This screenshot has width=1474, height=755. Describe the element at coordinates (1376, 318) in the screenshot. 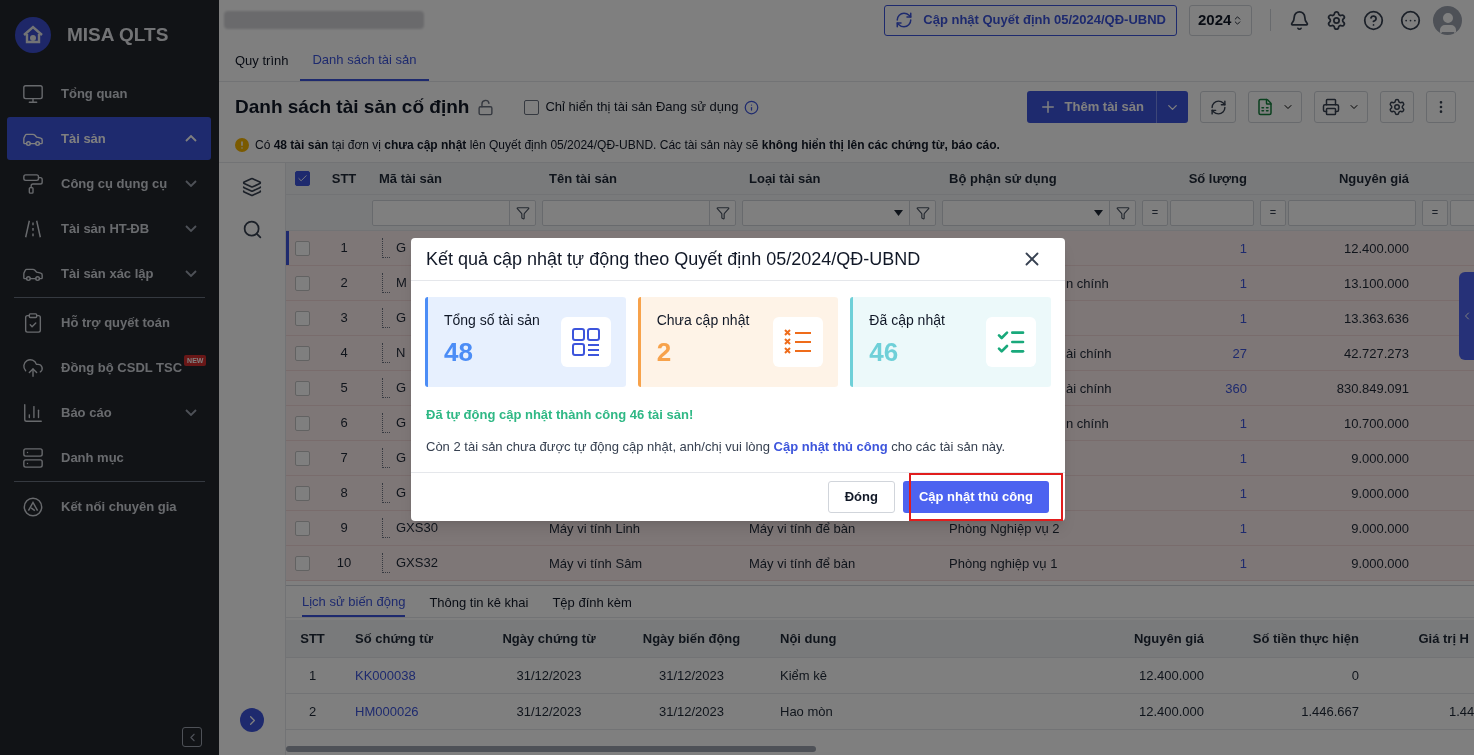

I see `table-cell: 13.363.636` at that location.